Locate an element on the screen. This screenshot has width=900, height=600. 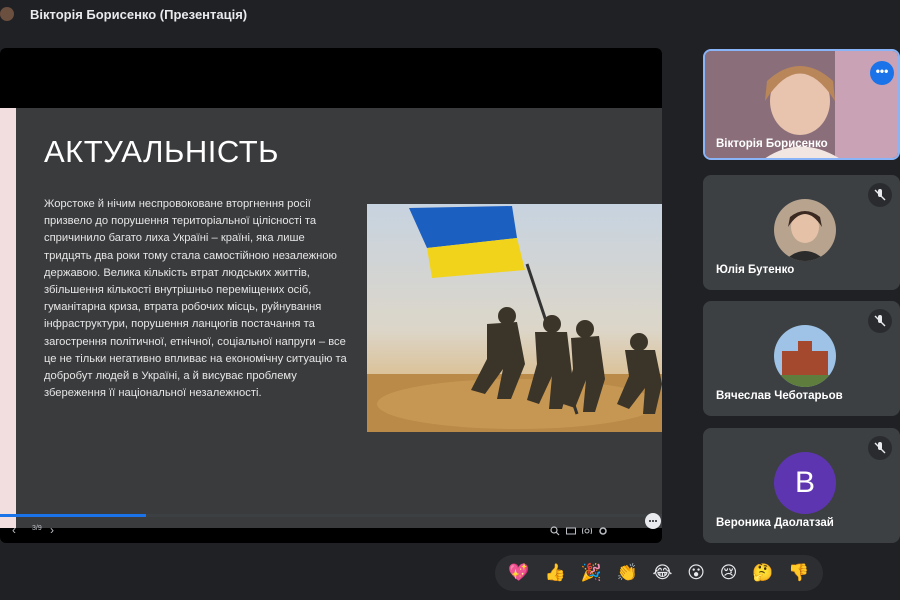
participant-tile: Вячеслав Чеботарьов is located at coordinates (801, 358).